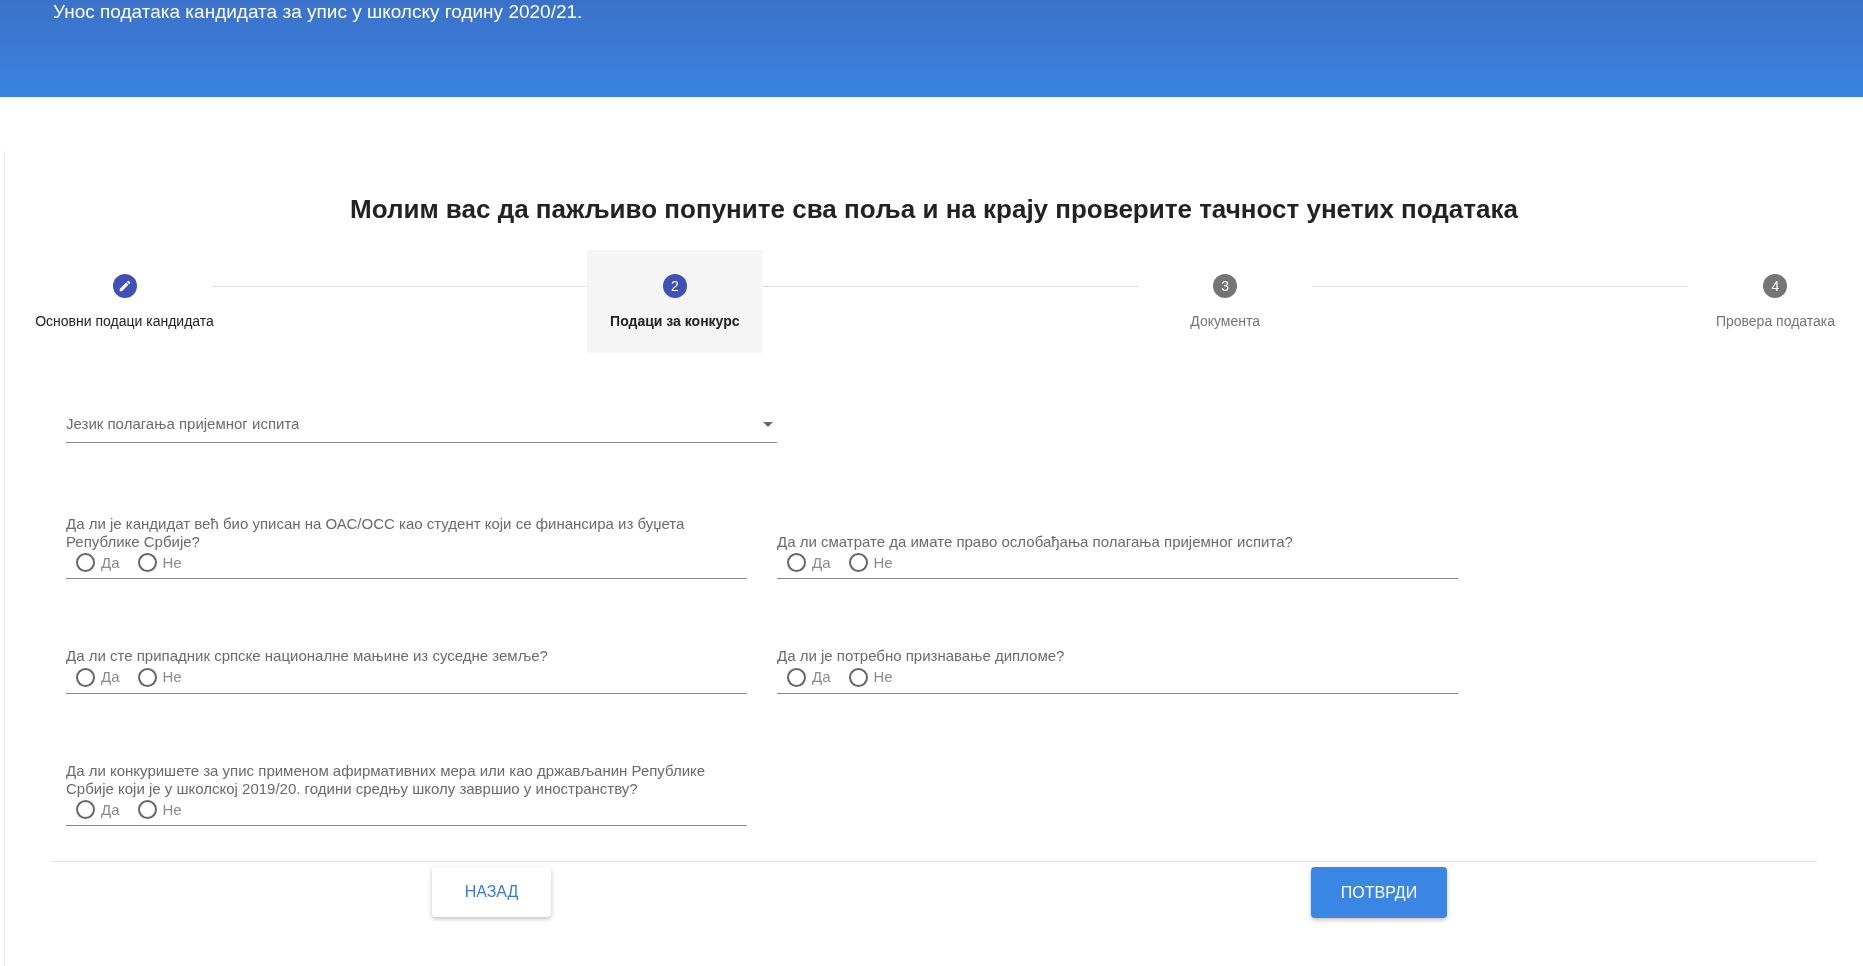  I want to click on back-button: НАЗАД, so click(491, 892).